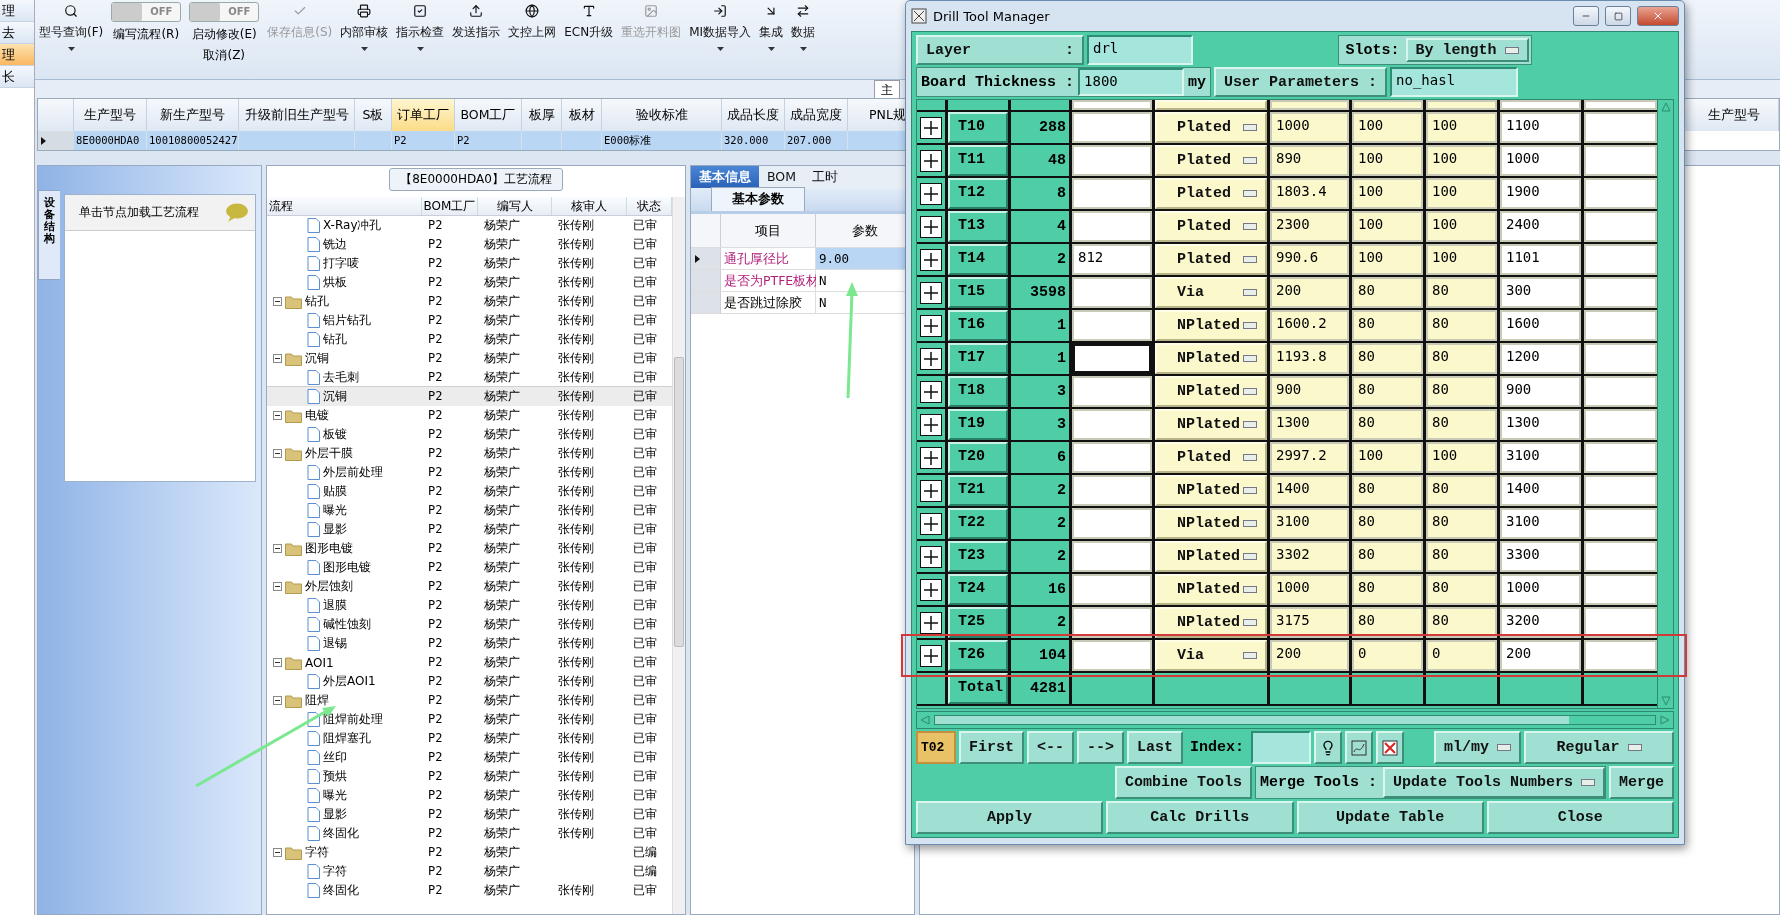  What do you see at coordinates (515, 206) in the screenshot?
I see `column-header: 编写人` at bounding box center [515, 206].